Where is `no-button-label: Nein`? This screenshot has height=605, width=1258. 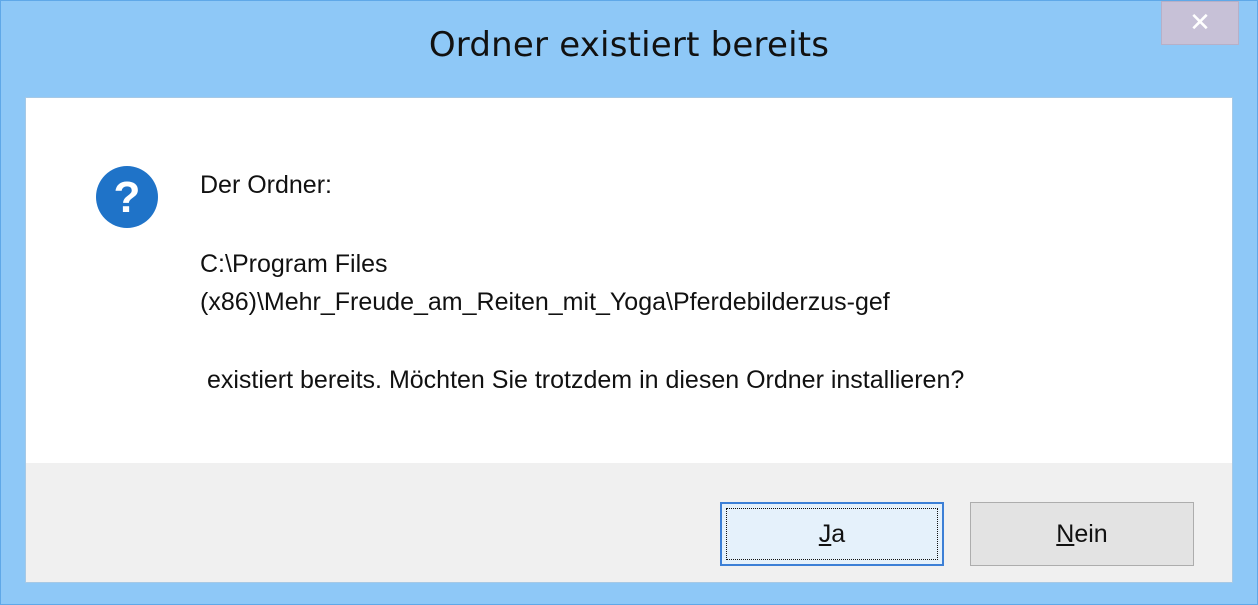
no-button-label: Nein is located at coordinates (1082, 533).